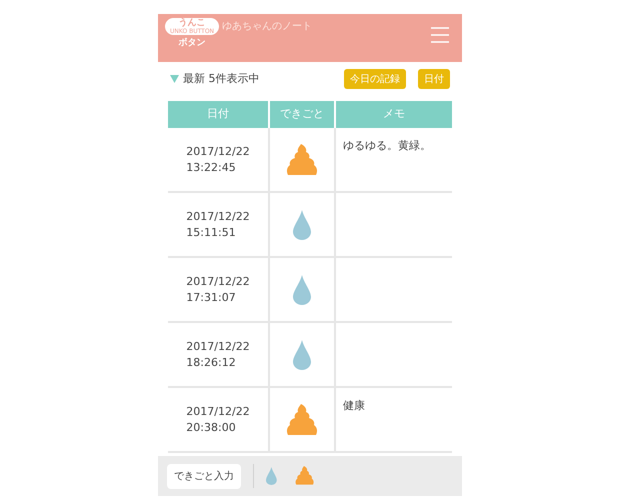  What do you see at coordinates (218, 290) in the screenshot?
I see `date-cell: 2017/12/22 17:31:07` at bounding box center [218, 290].